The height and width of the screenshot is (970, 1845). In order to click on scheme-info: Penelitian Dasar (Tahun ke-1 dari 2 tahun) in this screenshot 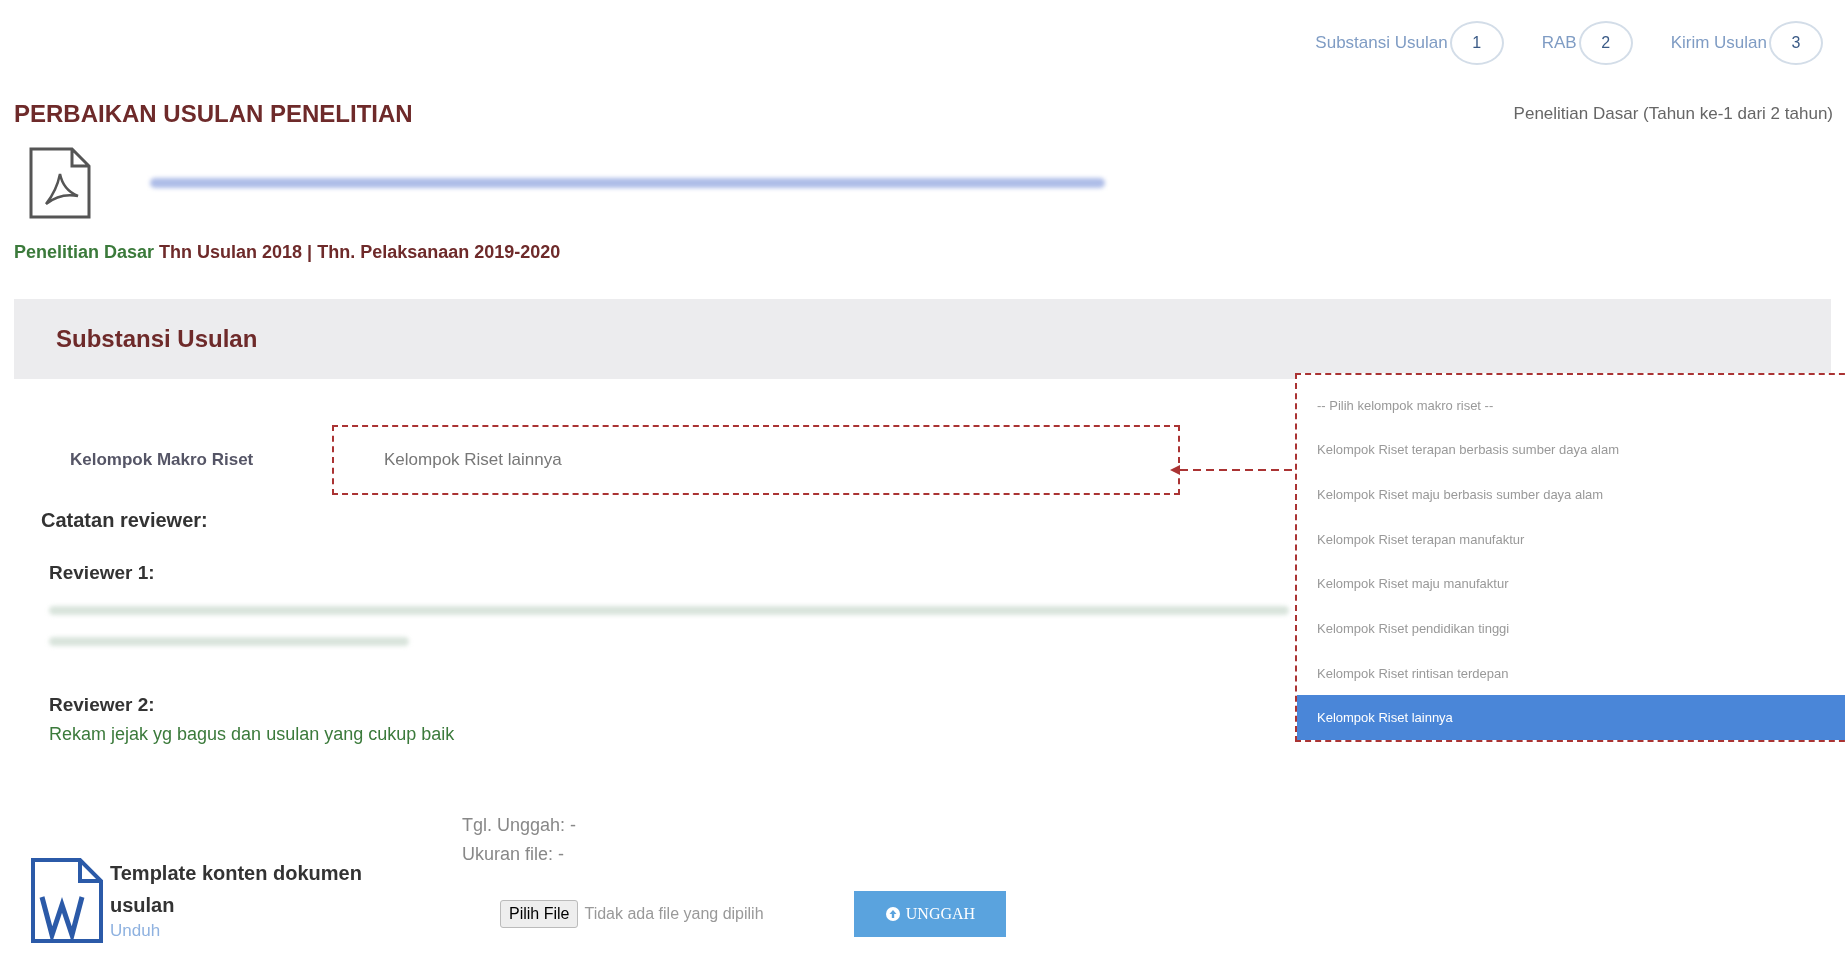, I will do `click(1673, 114)`.